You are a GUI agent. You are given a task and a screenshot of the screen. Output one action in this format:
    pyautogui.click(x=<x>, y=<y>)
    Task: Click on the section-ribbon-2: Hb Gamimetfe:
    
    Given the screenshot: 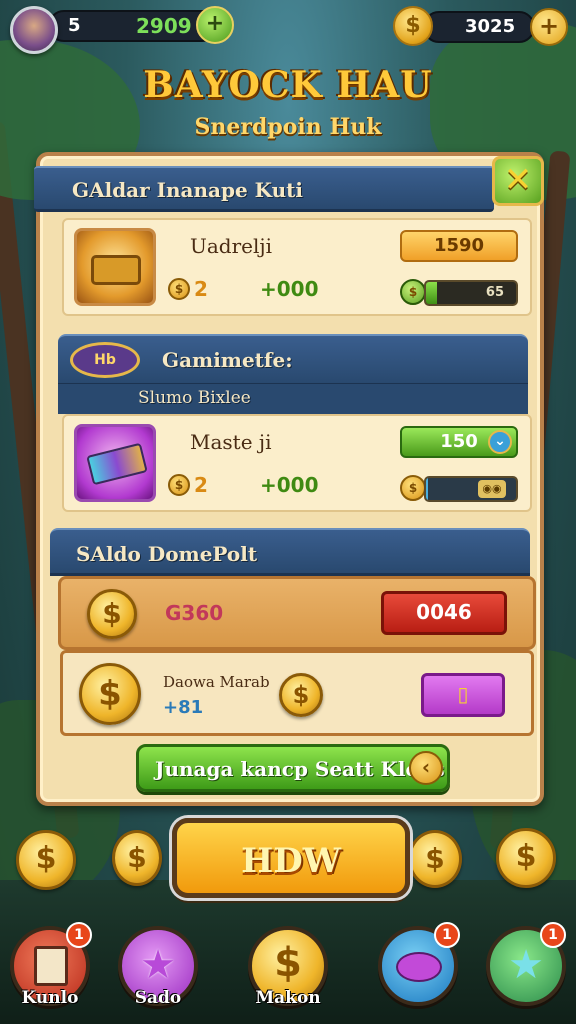 What is the action you would take?
    pyautogui.click(x=293, y=360)
    